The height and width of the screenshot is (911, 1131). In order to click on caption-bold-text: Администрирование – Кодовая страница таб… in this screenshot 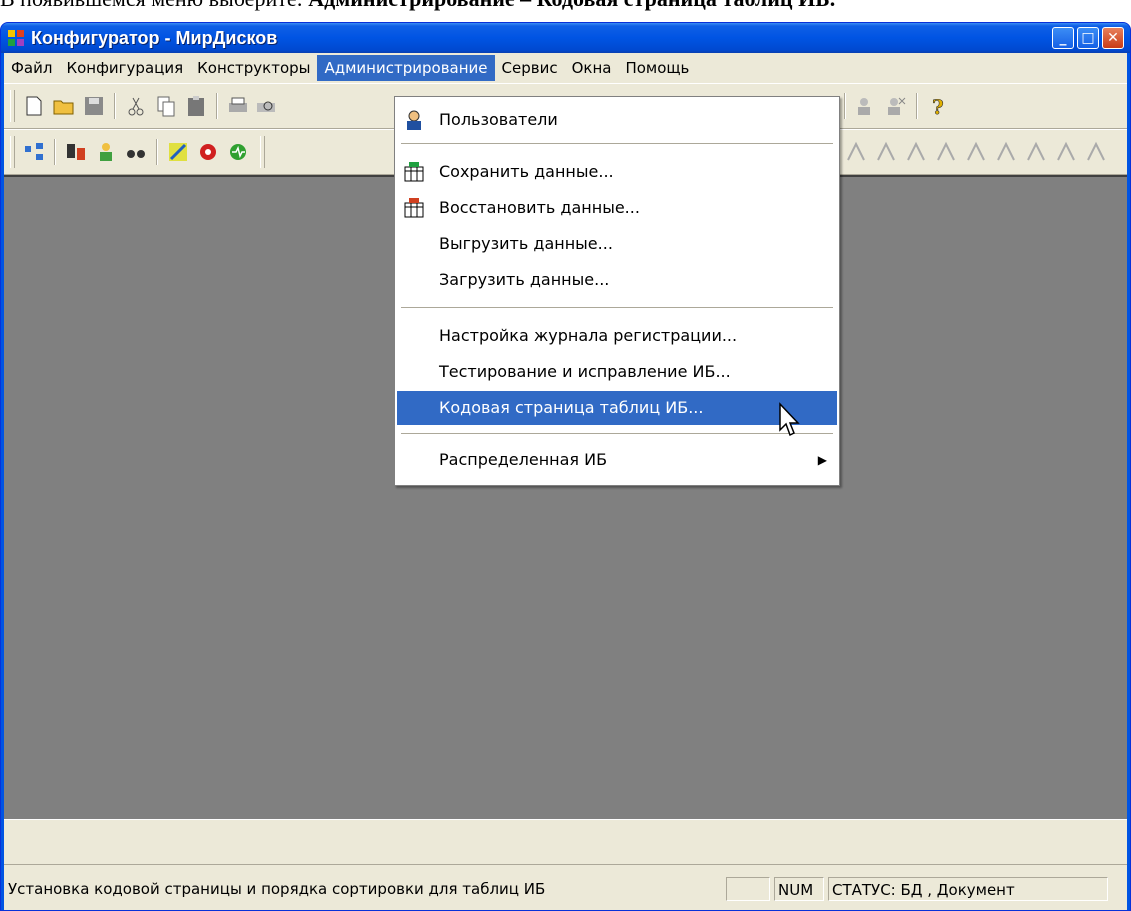, I will do `click(571, 5)`.